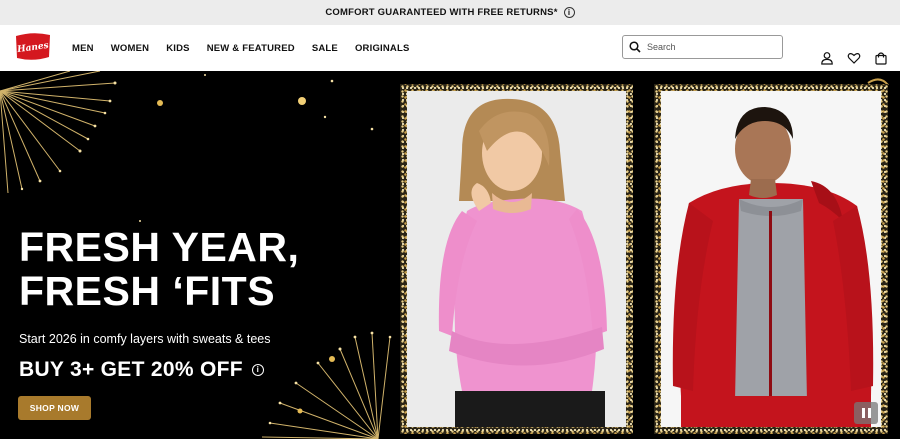  Describe the element at coordinates (251, 48) in the screenshot. I see `nav-new-featured: NEW & FEATURED` at that location.